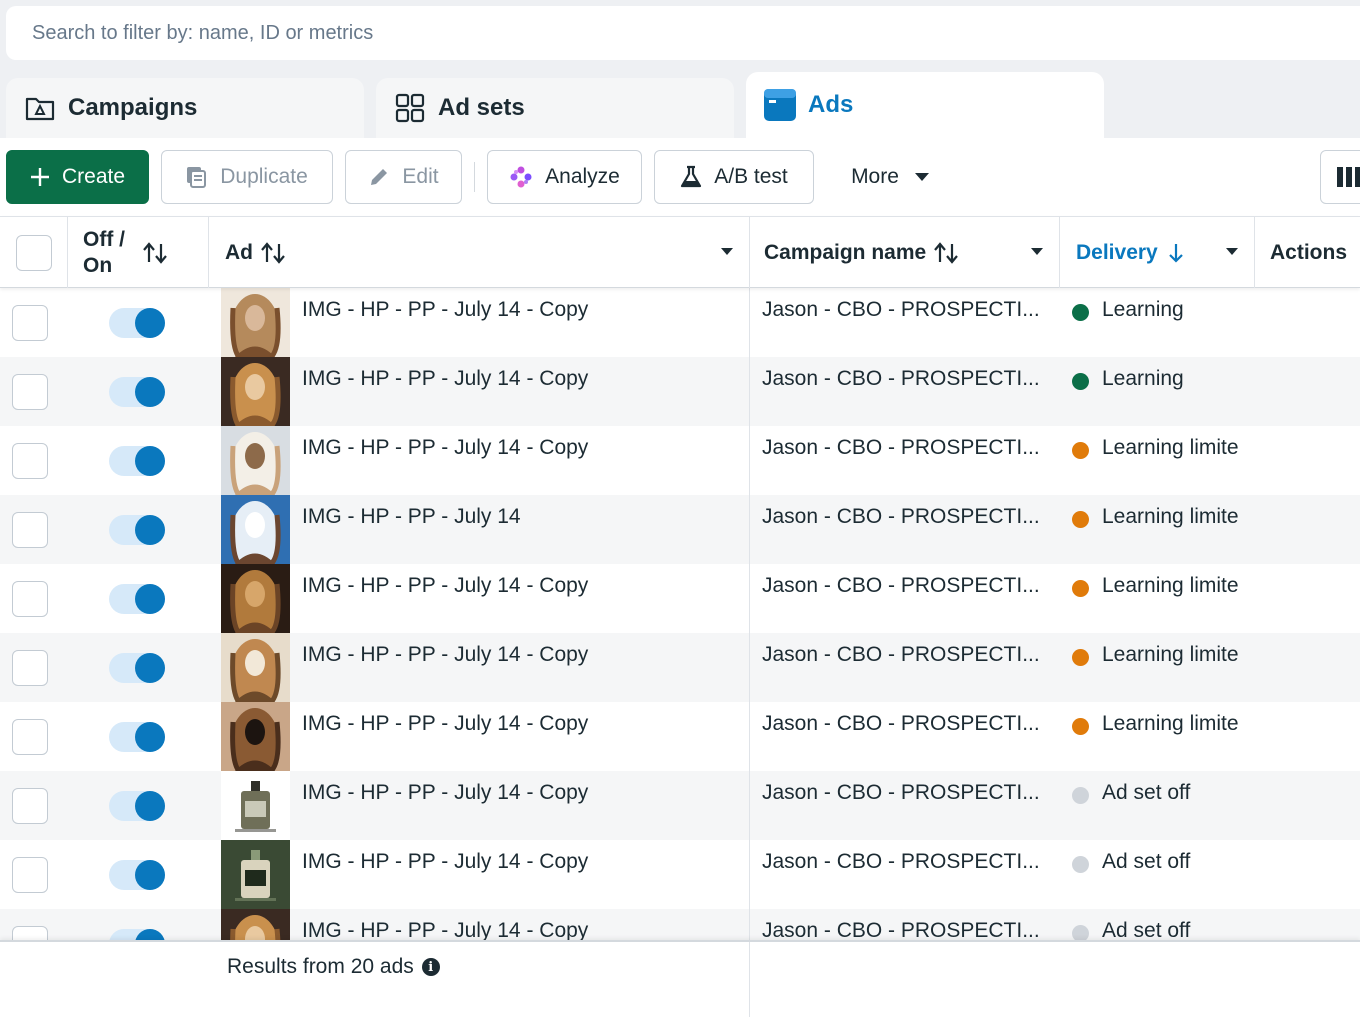  Describe the element at coordinates (925, 105) in the screenshot. I see `tab-ads: Ads` at that location.